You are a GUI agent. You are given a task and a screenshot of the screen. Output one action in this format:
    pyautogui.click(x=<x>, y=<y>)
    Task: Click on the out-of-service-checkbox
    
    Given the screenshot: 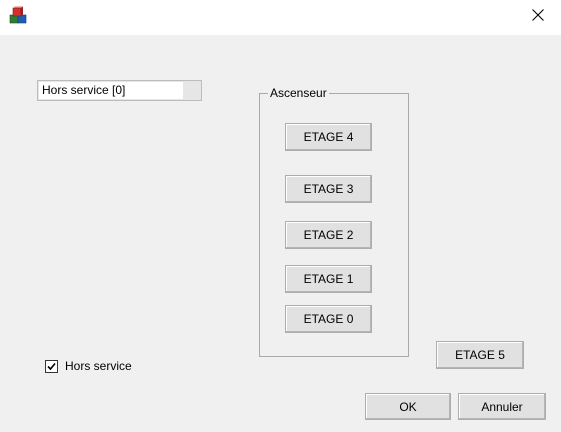 What is the action you would take?
    pyautogui.click(x=51, y=366)
    